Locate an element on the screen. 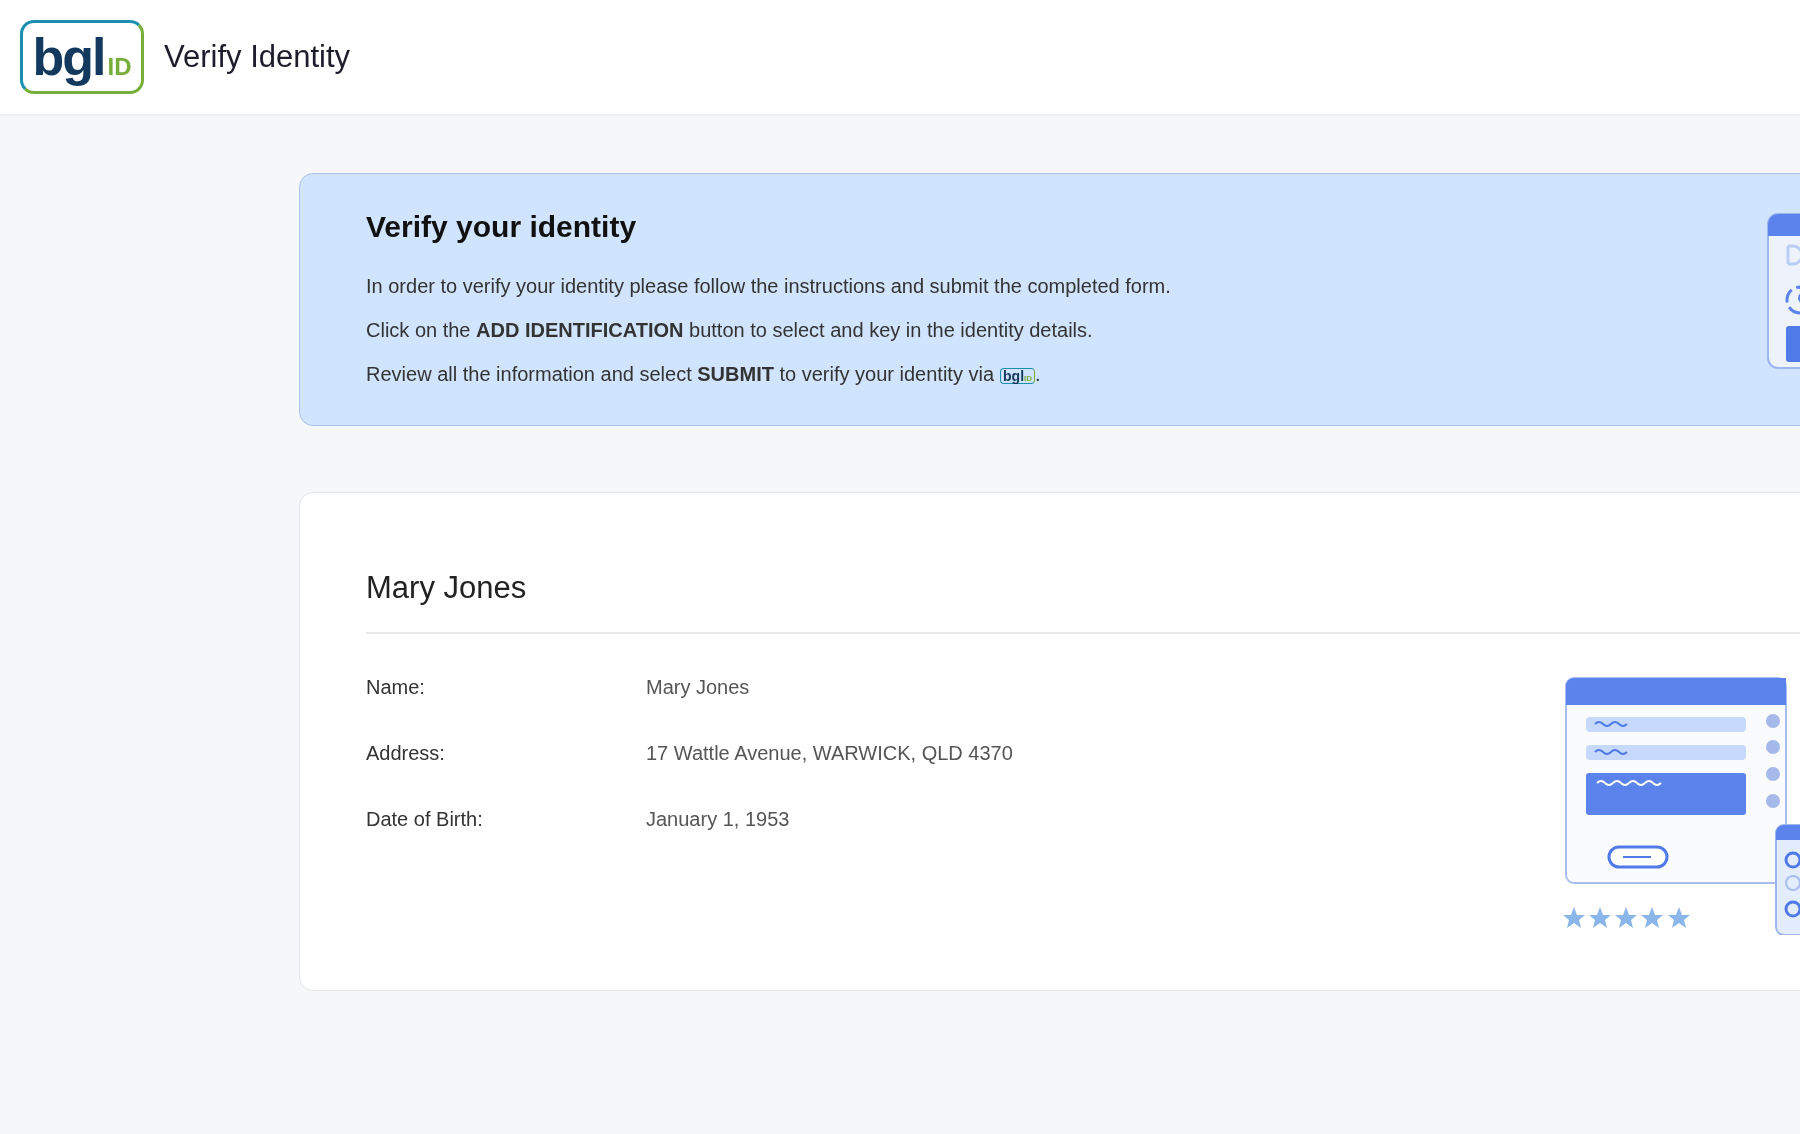 This screenshot has width=1800, height=1134. banner-title: Verify your identity is located at coordinates (502, 227).